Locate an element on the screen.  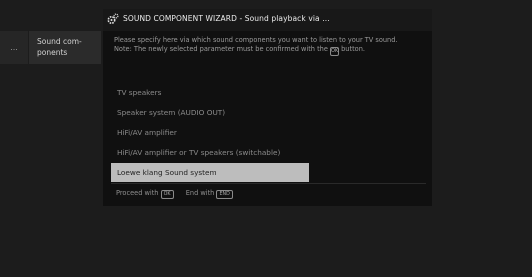
side-menu-item-sound-components: Sound com- ponents is located at coordinates (65, 47).